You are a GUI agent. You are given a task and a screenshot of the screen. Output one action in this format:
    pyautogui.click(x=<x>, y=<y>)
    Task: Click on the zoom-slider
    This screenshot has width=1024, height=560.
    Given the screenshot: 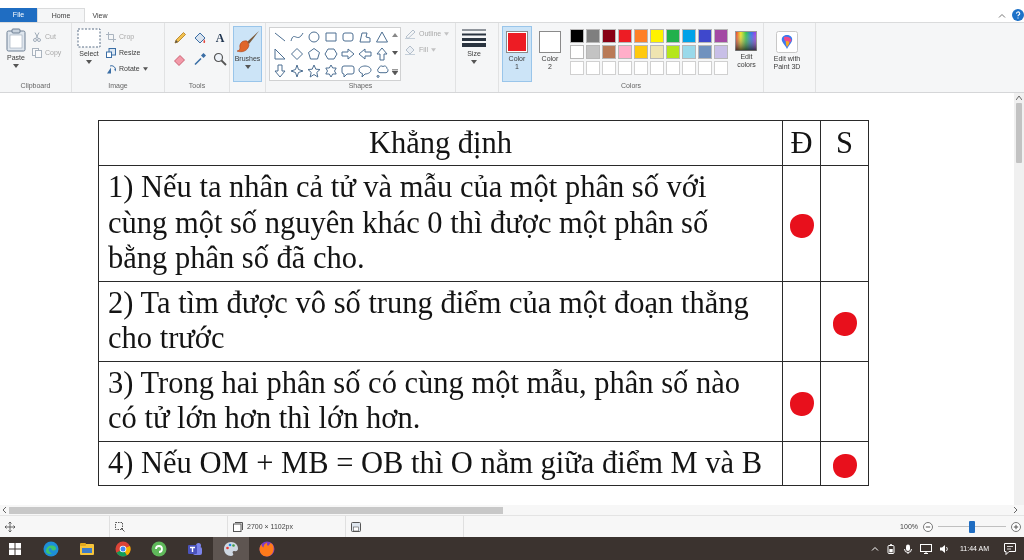 What is the action you would take?
    pyautogui.click(x=972, y=526)
    